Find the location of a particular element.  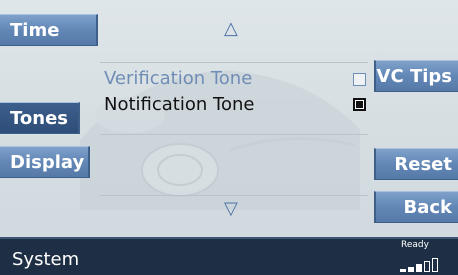

ready-label: Ready is located at coordinates (415, 245).